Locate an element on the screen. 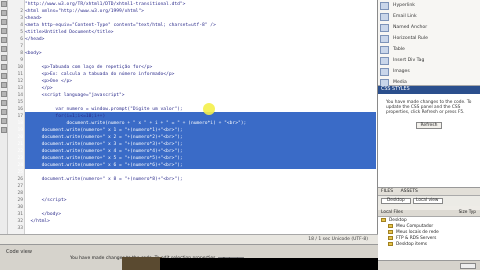  insert-item-label: Insert Div Tag is located at coordinates (409, 60).